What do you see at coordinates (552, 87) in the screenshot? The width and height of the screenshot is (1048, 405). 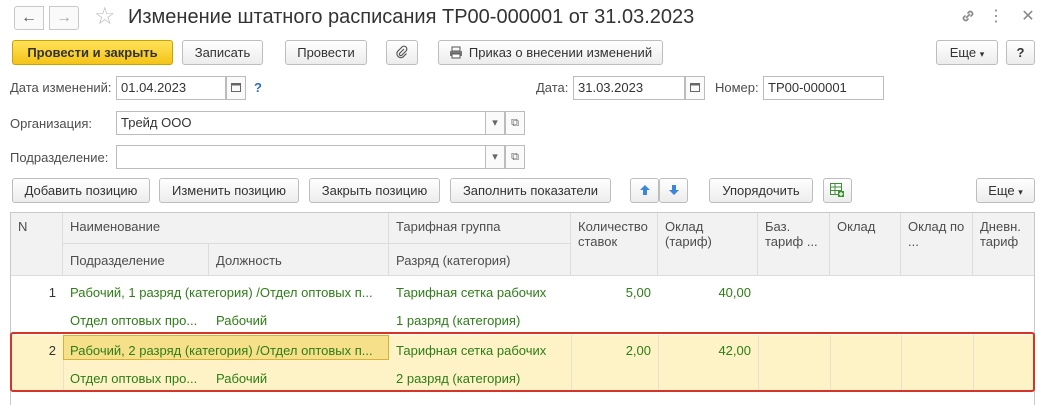 I see `date-label: Дата:` at bounding box center [552, 87].